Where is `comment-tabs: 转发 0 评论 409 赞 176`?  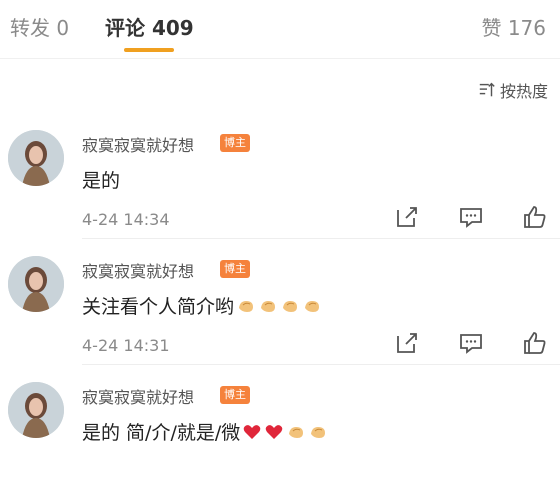
comment-tabs: 转发 0 评论 409 赞 176 is located at coordinates (280, 28).